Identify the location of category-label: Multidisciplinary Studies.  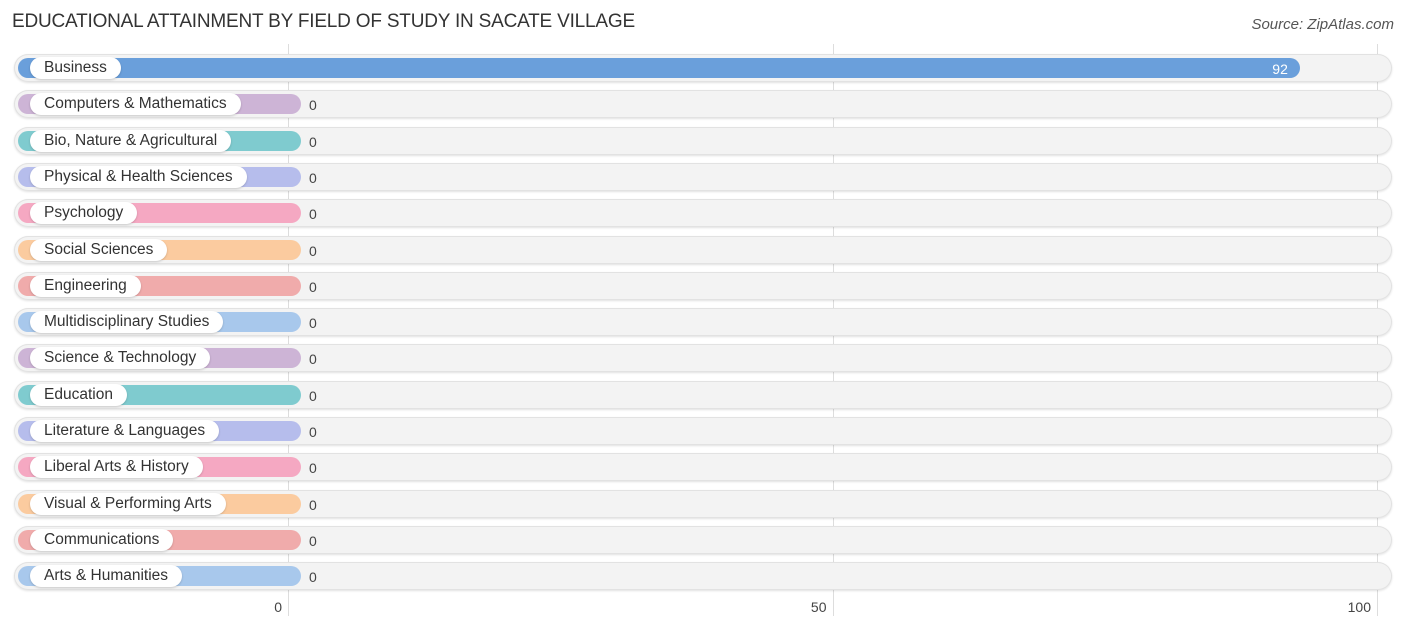
(127, 322).